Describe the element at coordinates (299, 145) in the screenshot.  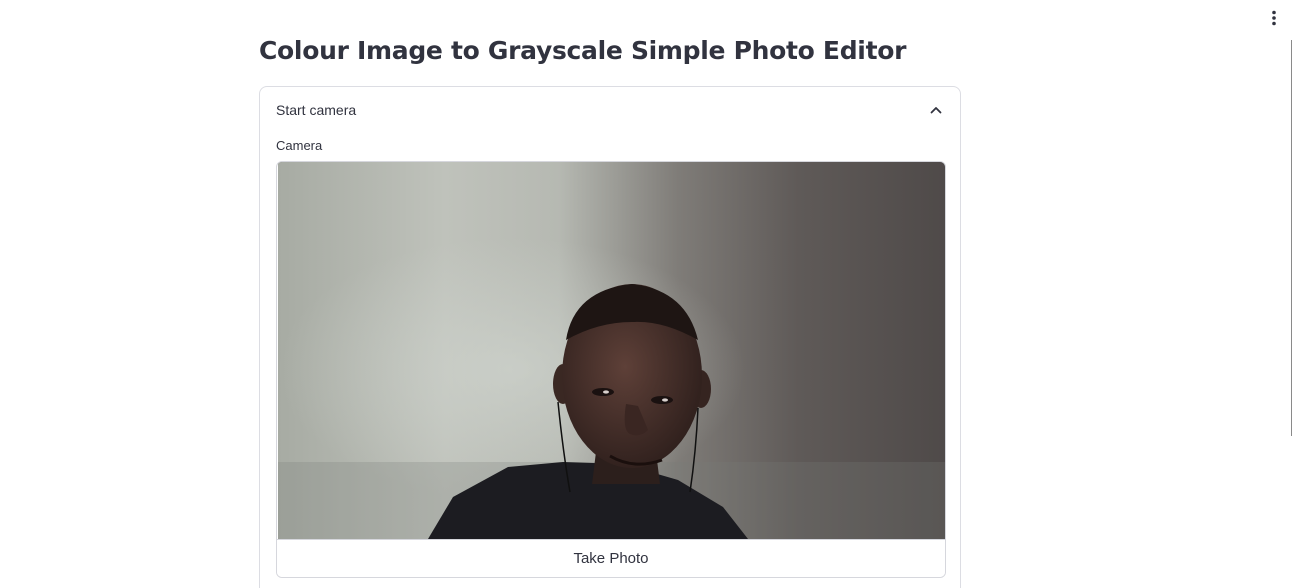
I see `camera-label: Camera` at that location.